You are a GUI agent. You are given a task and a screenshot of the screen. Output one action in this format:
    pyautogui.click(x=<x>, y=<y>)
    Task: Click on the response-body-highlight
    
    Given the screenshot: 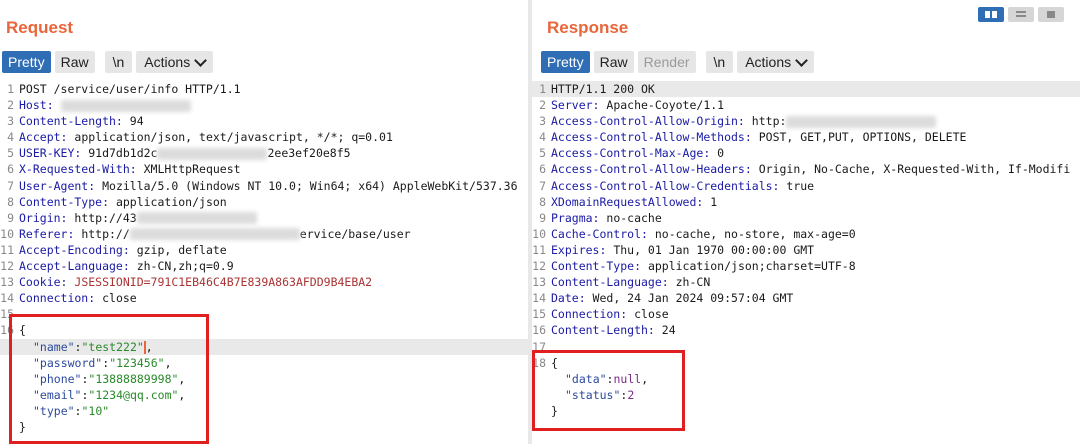 What is the action you would take?
    pyautogui.click(x=608, y=390)
    